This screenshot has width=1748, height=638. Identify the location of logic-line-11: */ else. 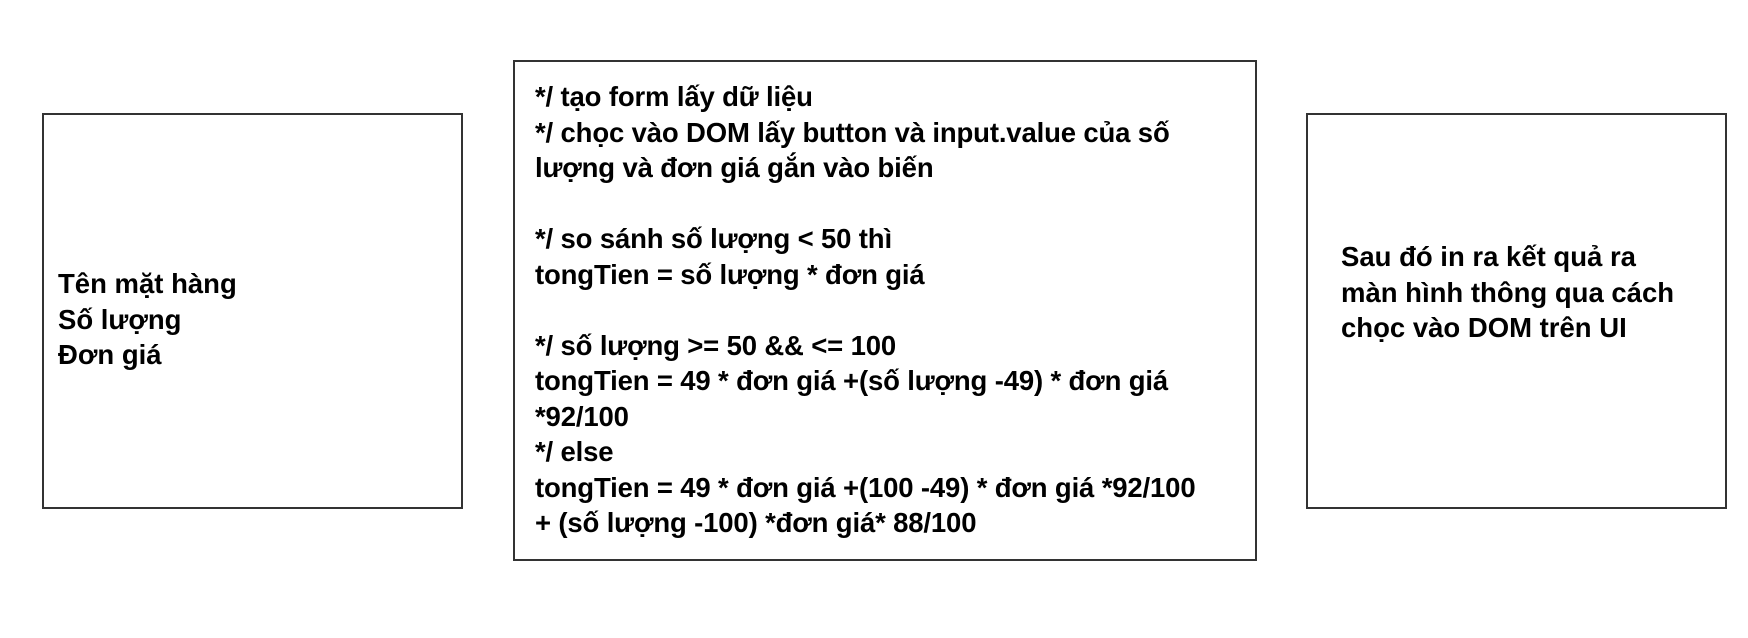
(574, 451).